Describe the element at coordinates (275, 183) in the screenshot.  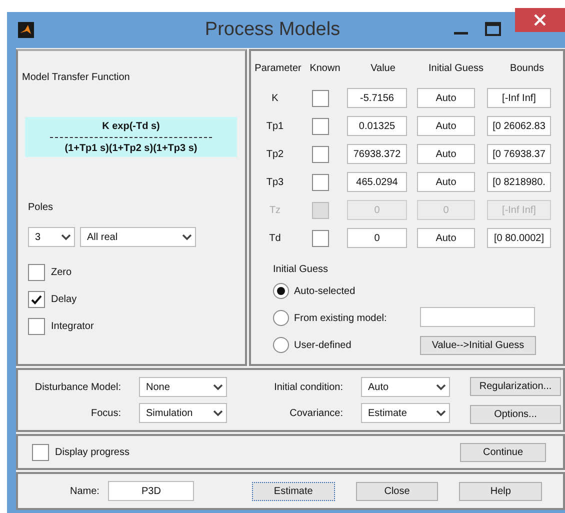
I see `parameter-name: Tp3` at that location.